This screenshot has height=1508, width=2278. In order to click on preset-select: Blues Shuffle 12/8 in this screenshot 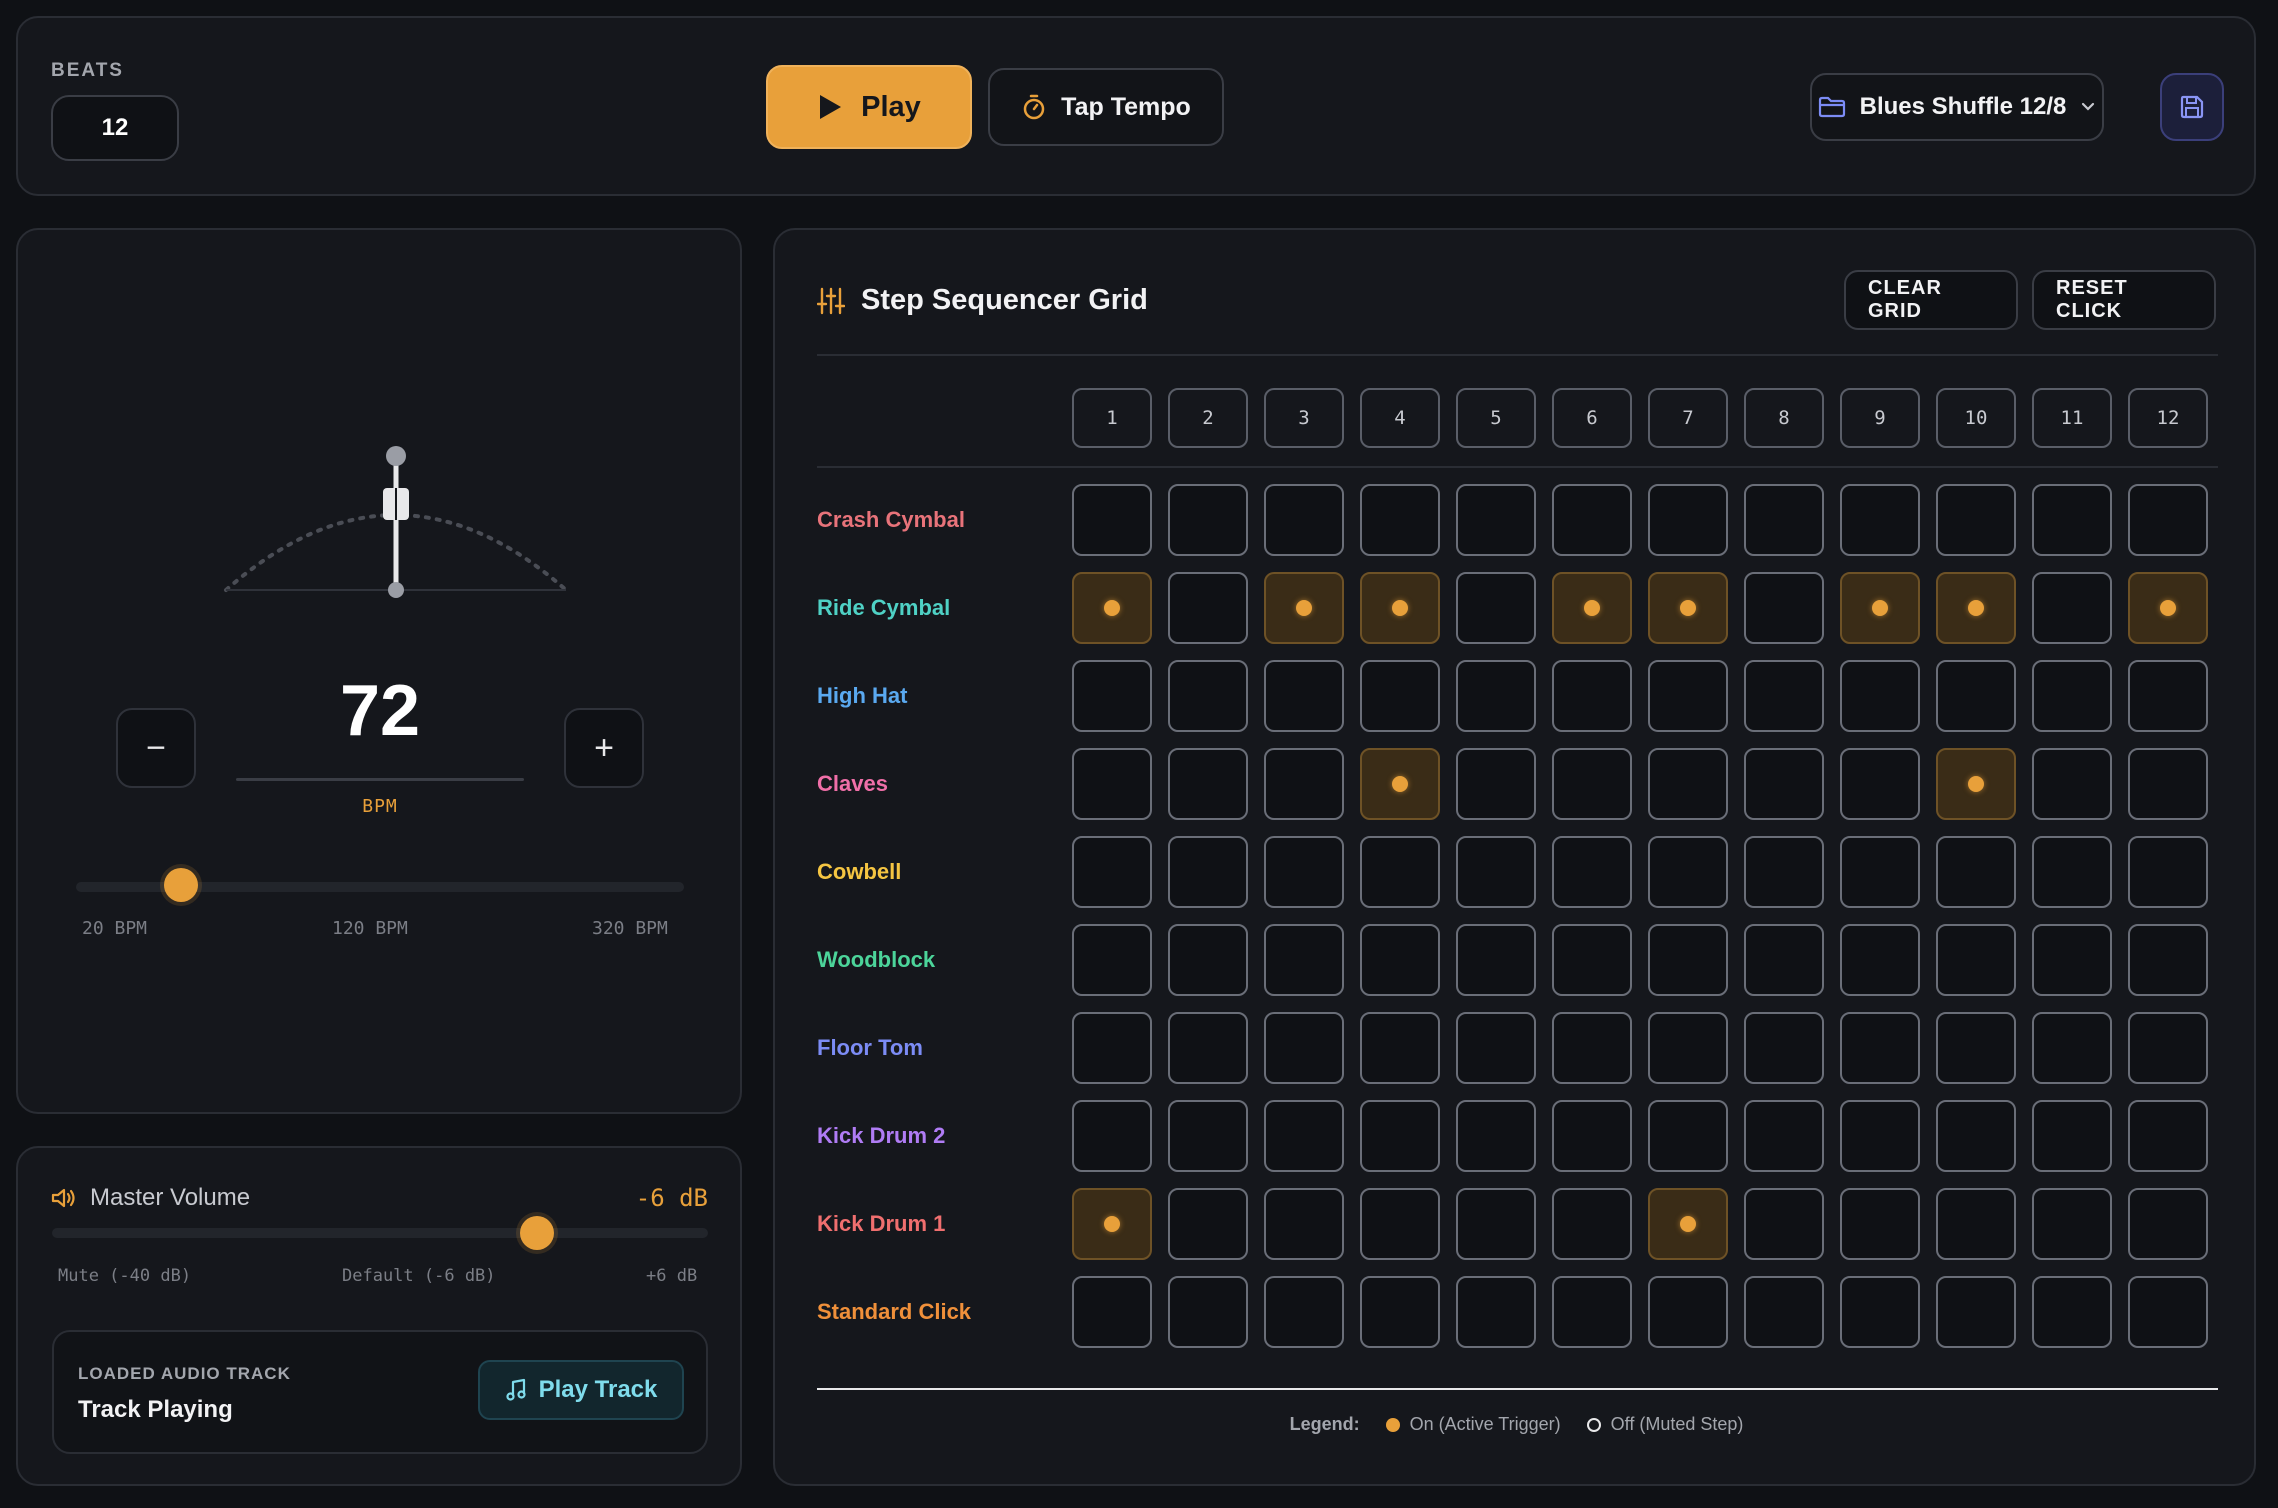, I will do `click(1957, 107)`.